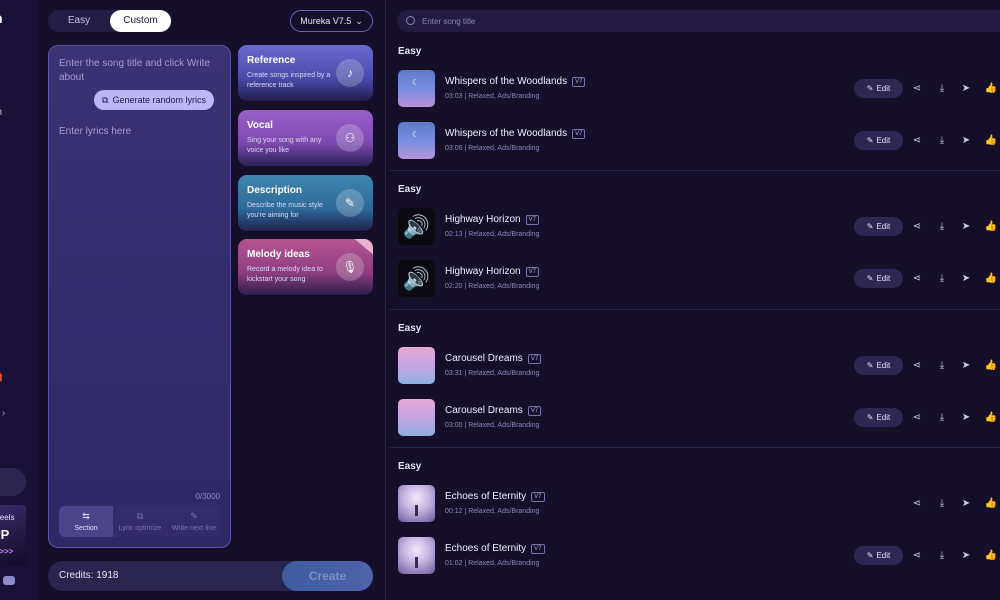 The image size is (1000, 600). I want to click on chevron-right-icon: ›, so click(3, 413).